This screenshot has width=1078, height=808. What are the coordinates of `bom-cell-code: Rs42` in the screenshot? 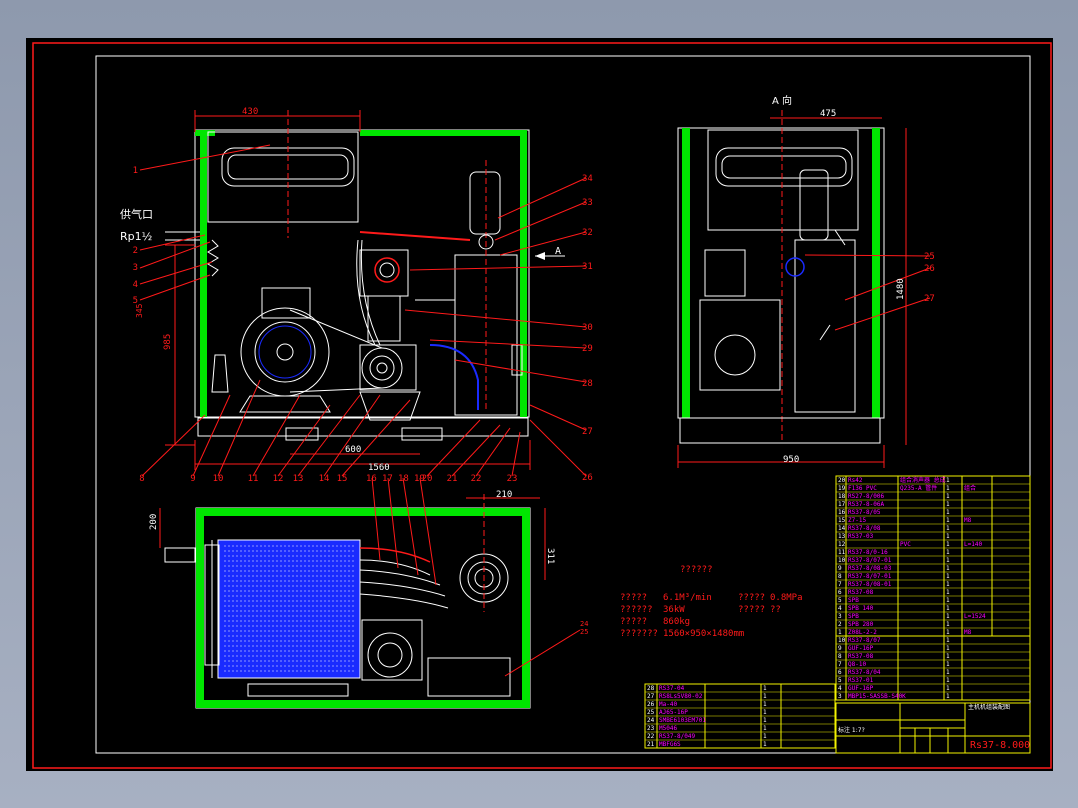 It's located at (855, 480).